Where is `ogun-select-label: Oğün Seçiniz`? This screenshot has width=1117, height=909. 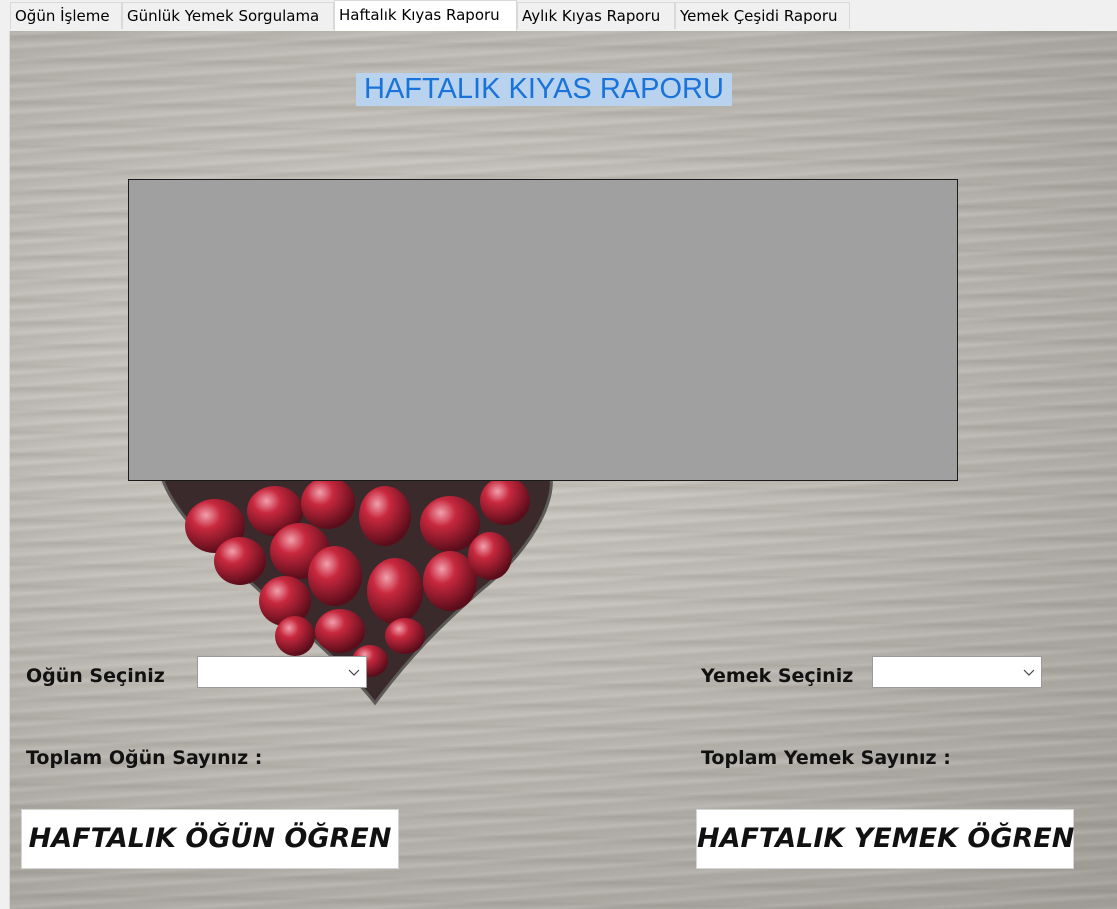
ogun-select-label: Oğün Seçiniz is located at coordinates (95, 676).